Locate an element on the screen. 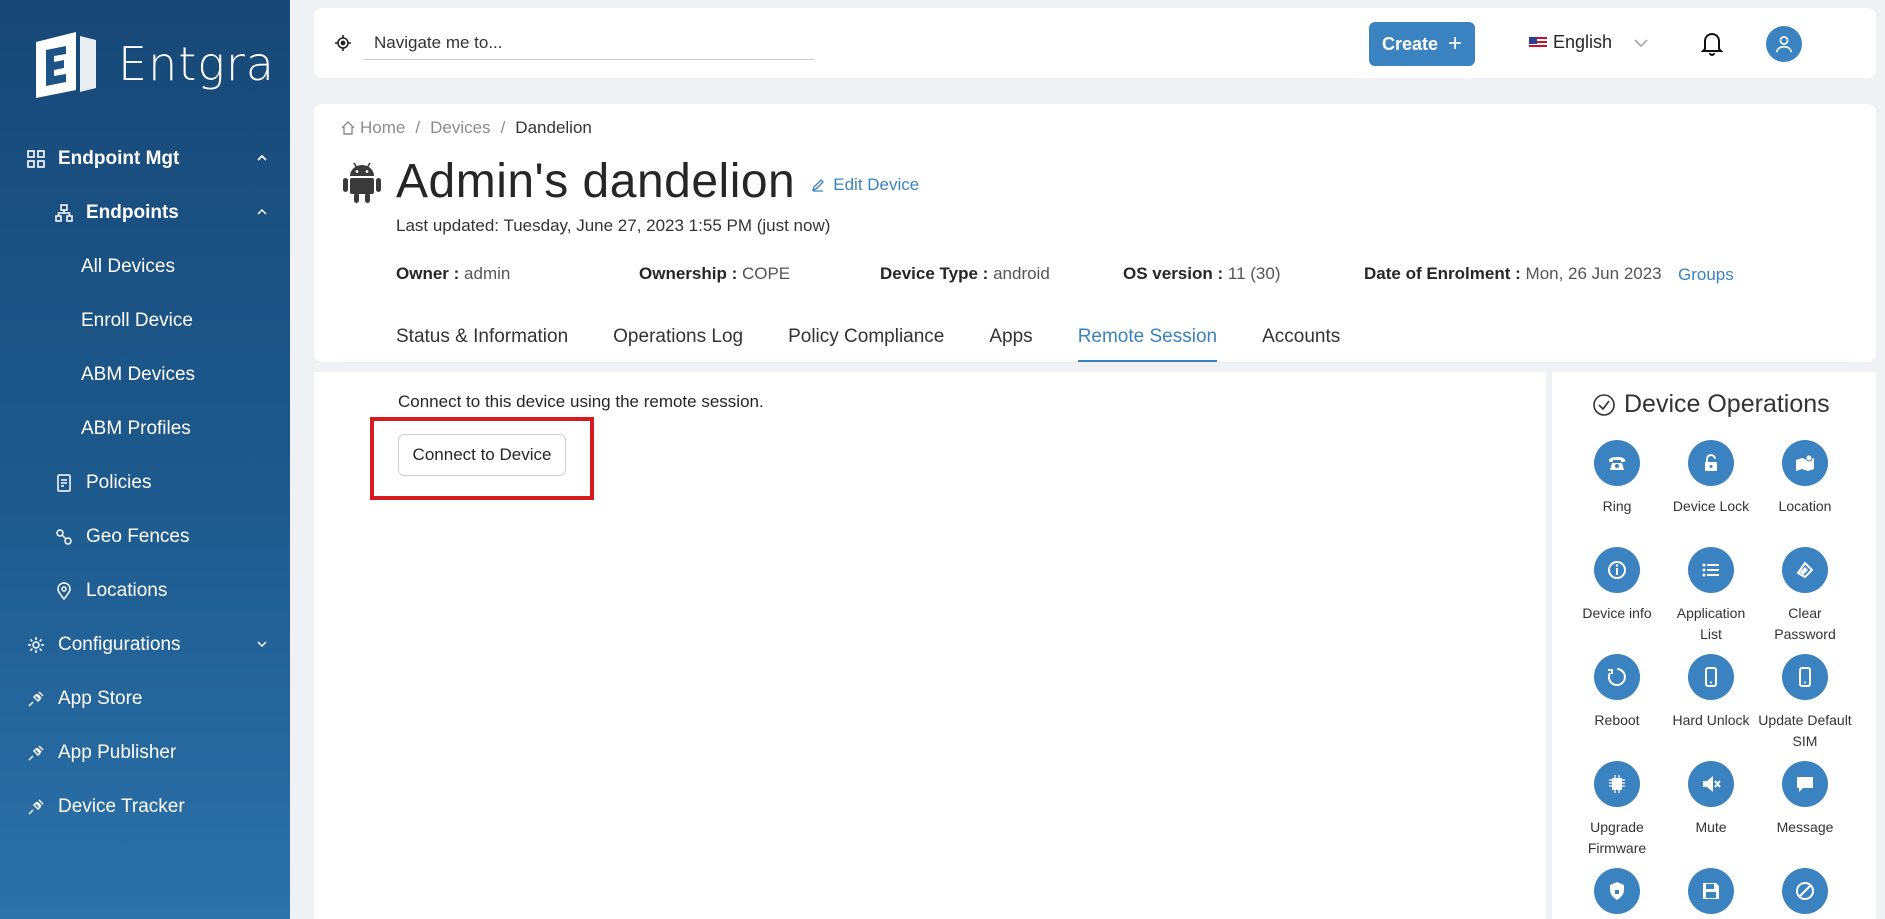  sidebar-item-abm-profiles: ABM Profiles is located at coordinates (145, 429).